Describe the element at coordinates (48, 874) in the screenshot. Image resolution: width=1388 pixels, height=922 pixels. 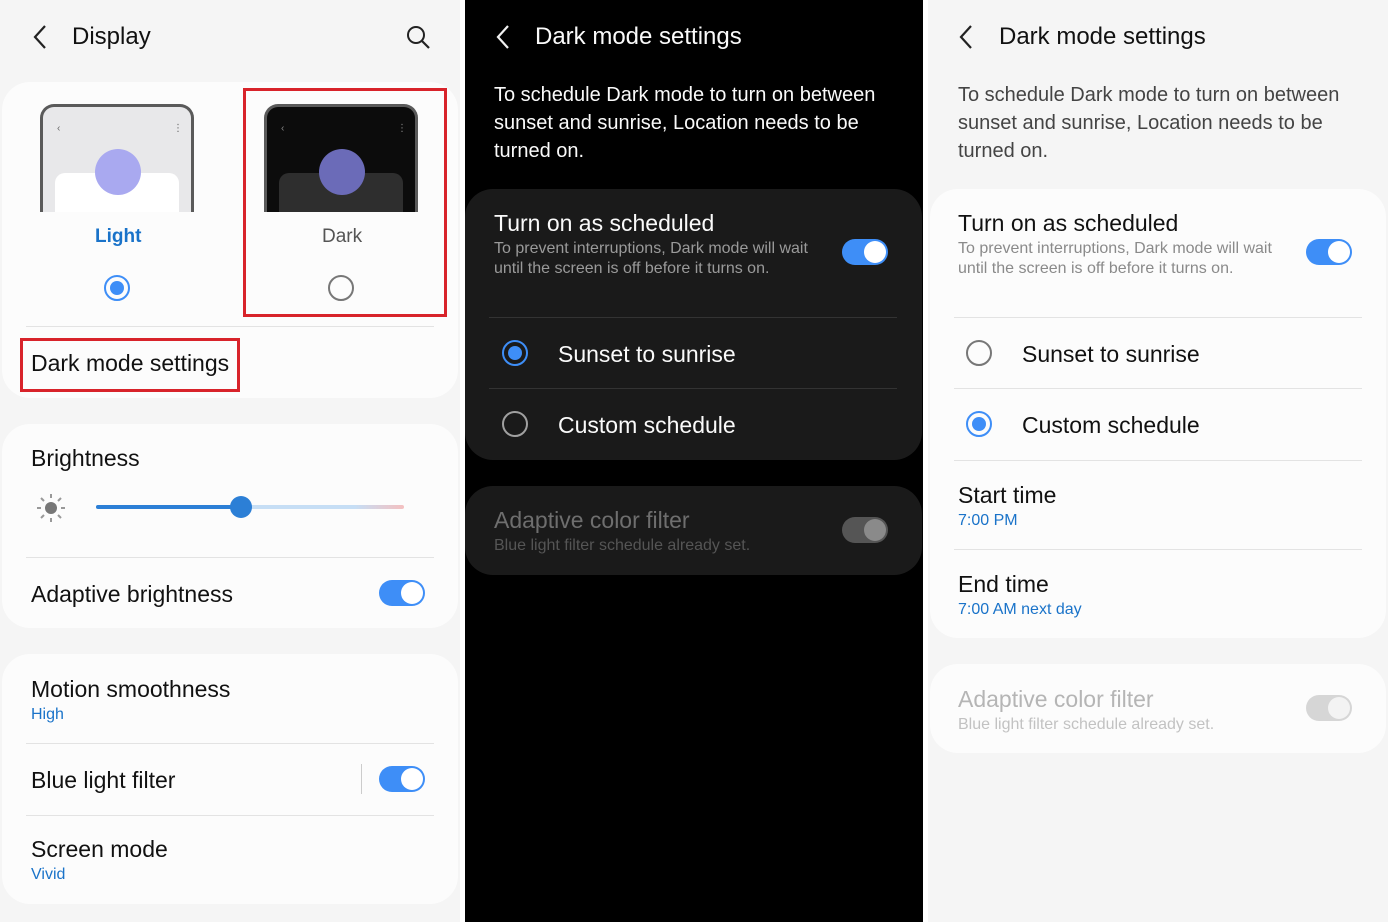
I see `screen-mode-value: Vivid` at that location.